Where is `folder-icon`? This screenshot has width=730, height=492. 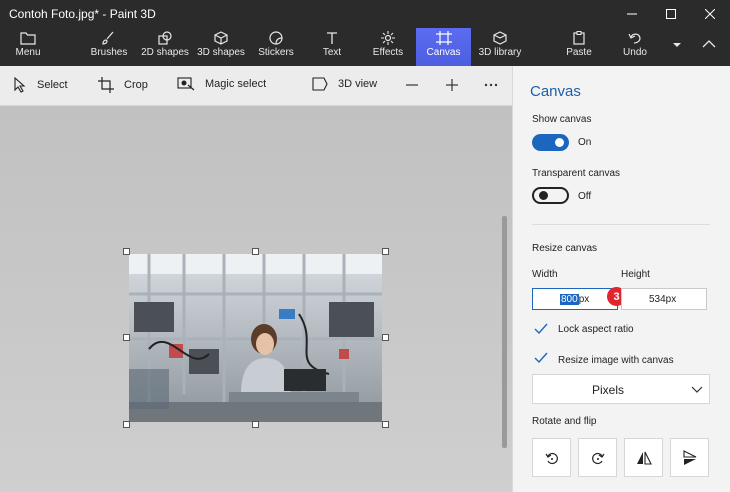
folder-icon is located at coordinates (28, 38).